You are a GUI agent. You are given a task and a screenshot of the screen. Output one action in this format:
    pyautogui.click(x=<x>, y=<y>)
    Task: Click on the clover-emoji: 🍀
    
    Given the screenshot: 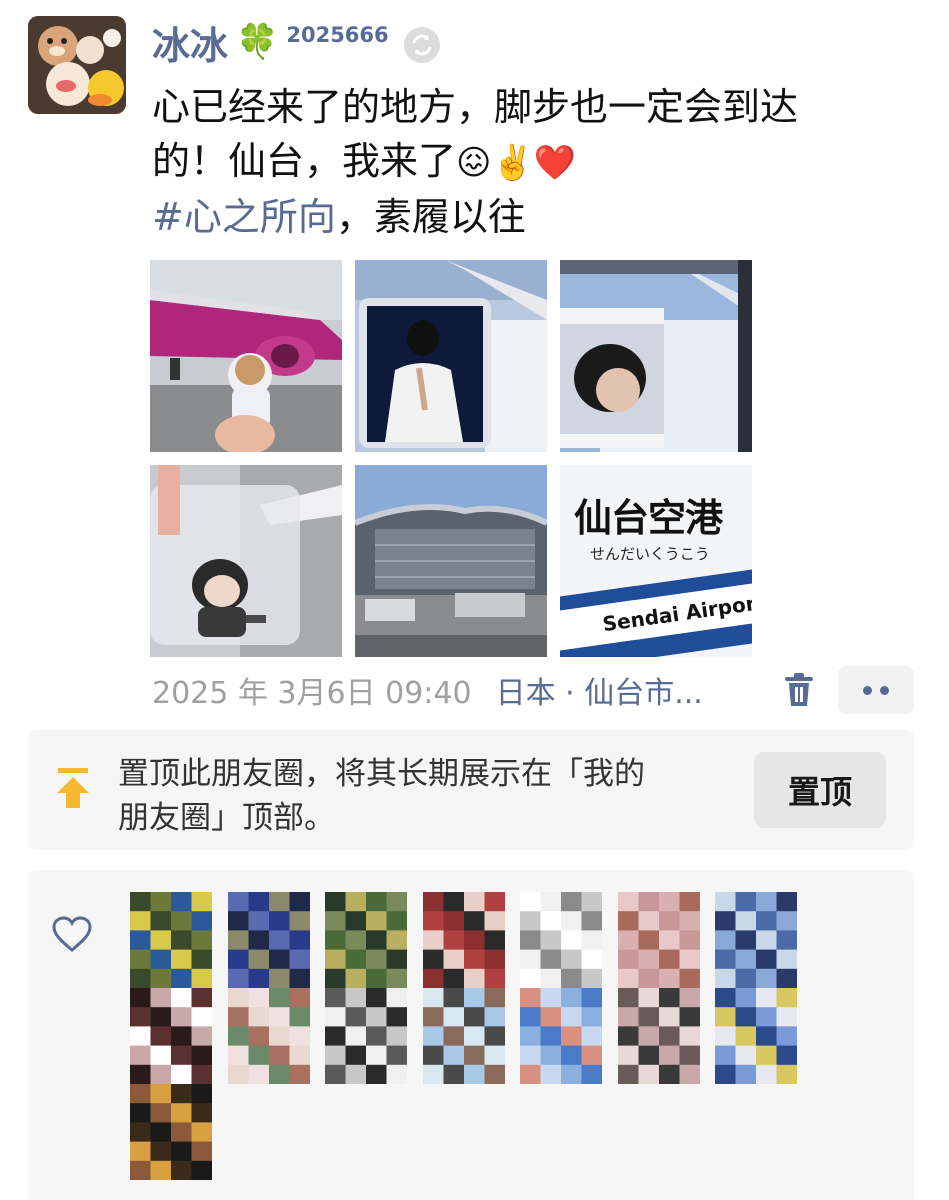 What is the action you would take?
    pyautogui.click(x=257, y=42)
    